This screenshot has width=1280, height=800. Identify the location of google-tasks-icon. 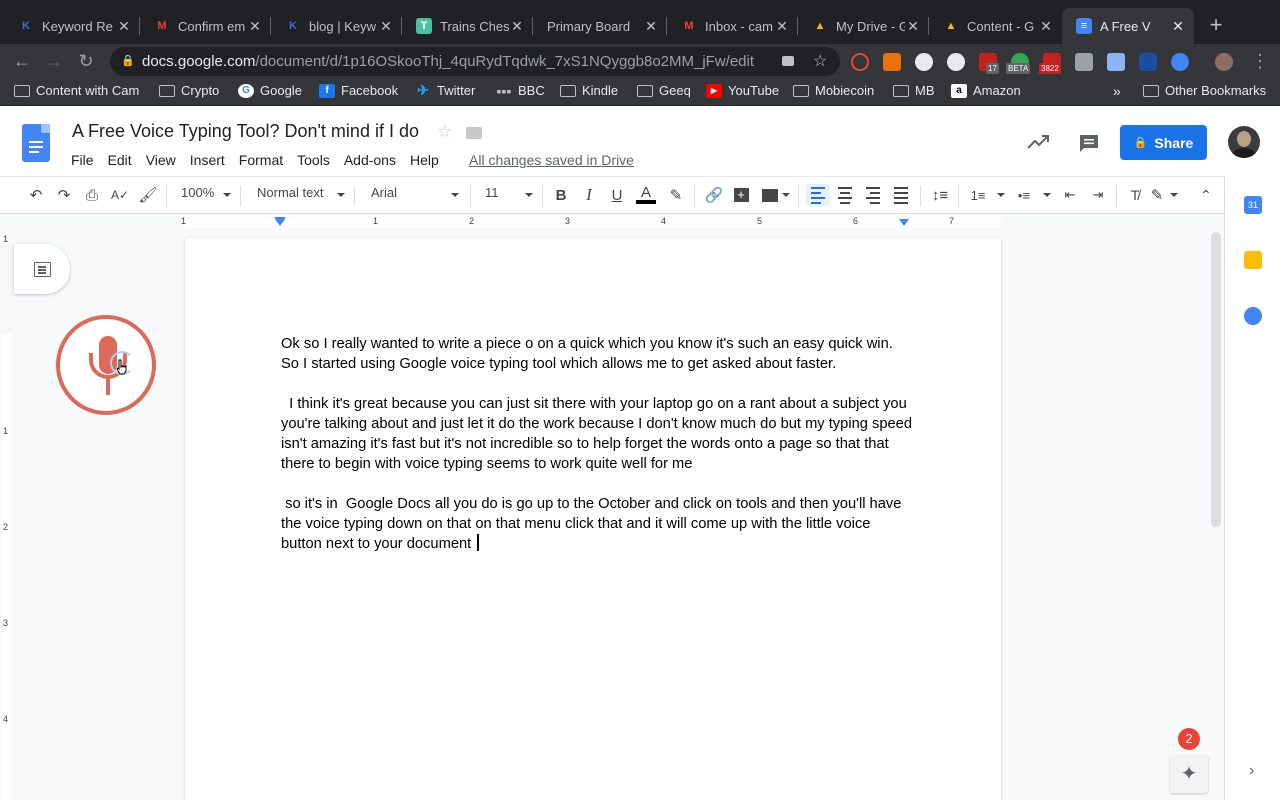
(1253, 316).